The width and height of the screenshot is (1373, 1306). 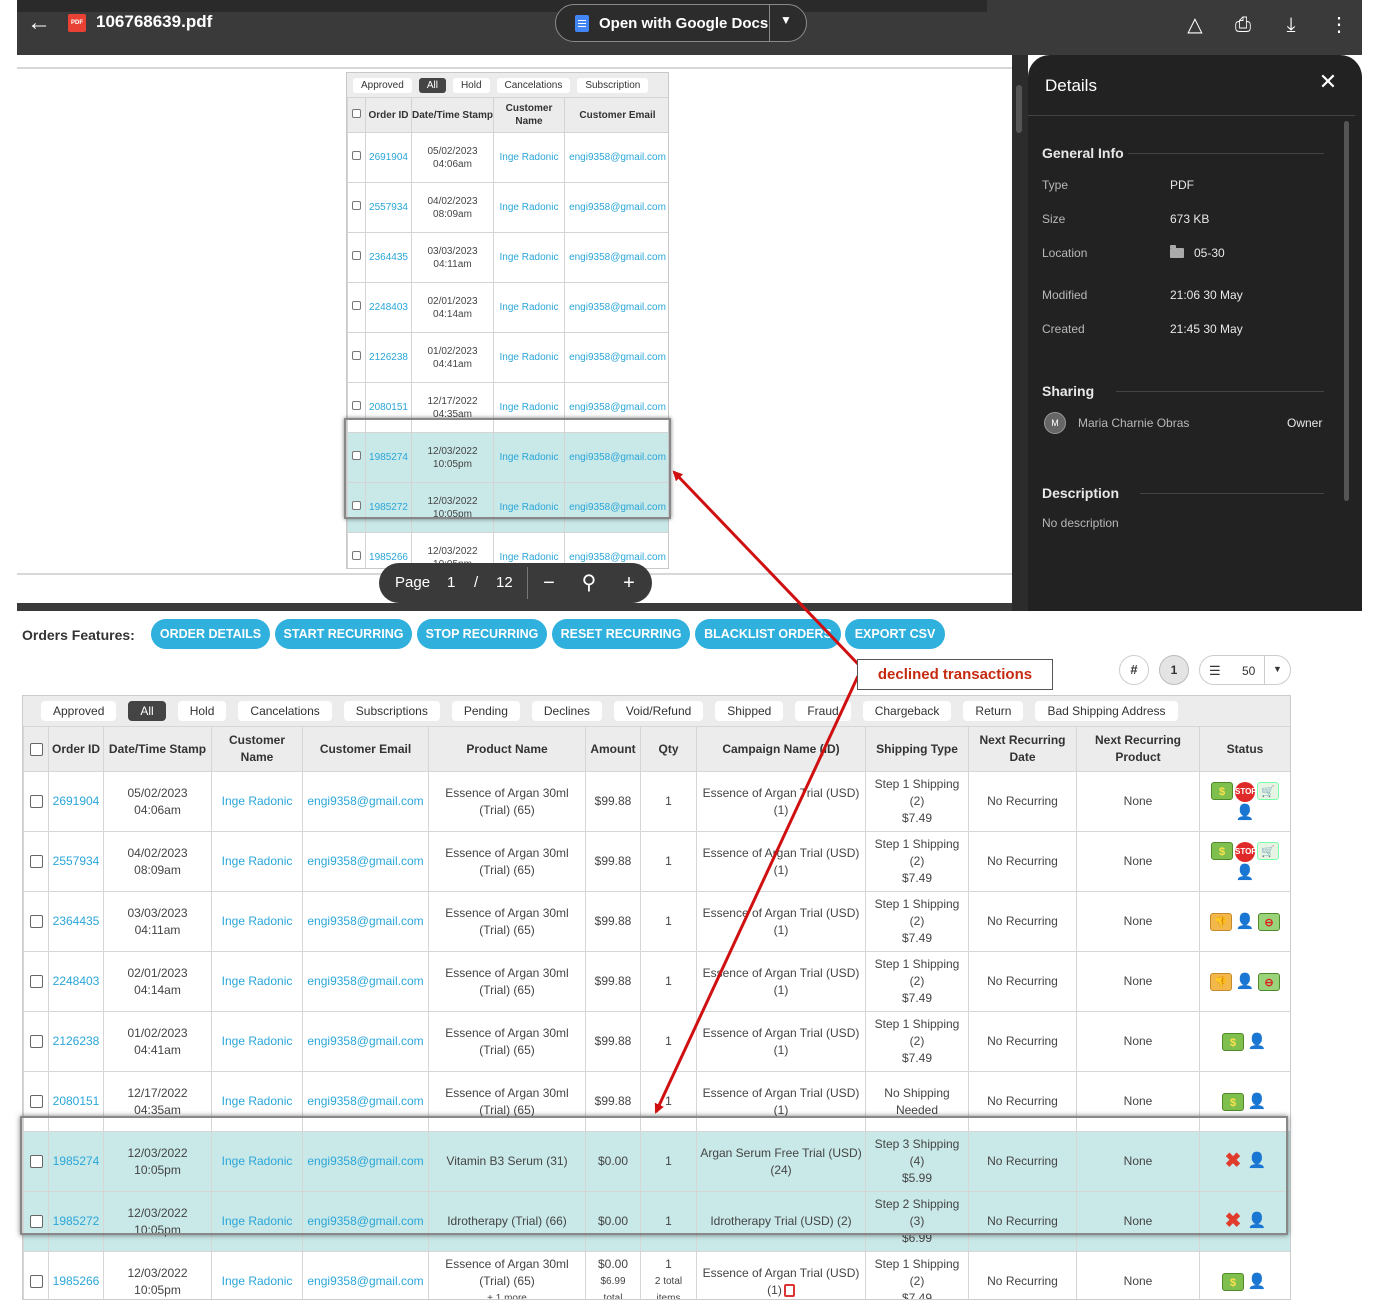 I want to click on order-id-link: 2080151, so click(x=76, y=1101).